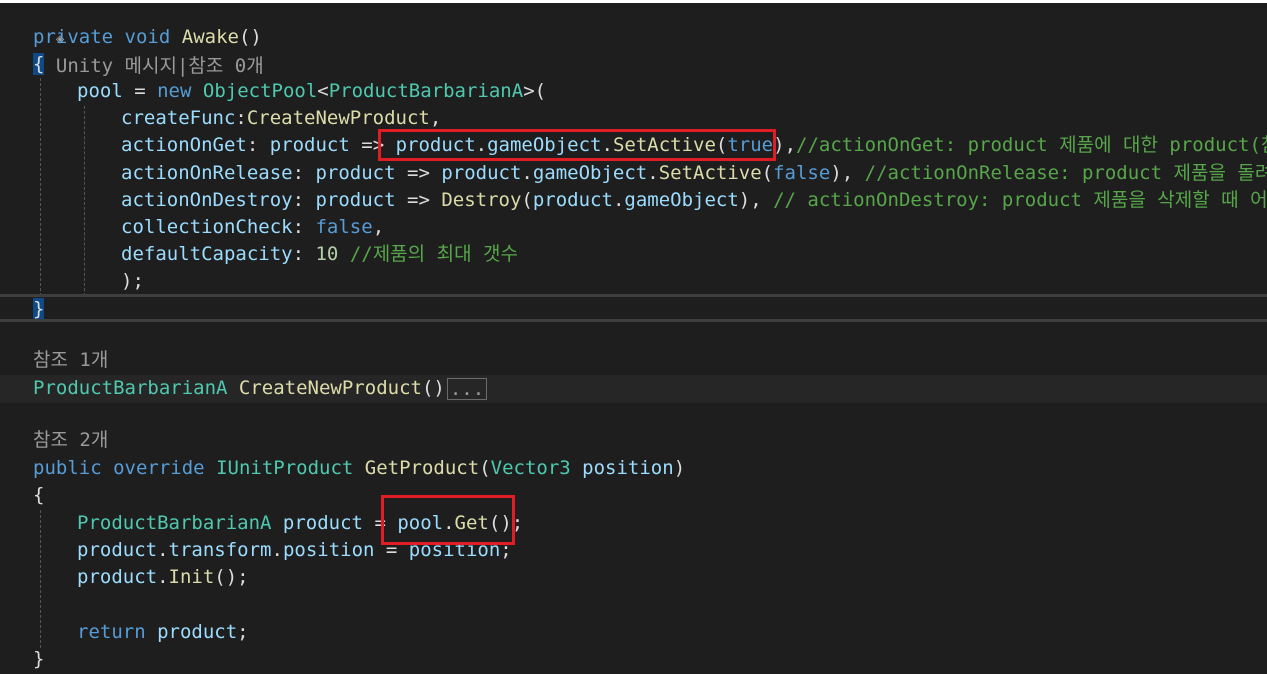  I want to click on code-line-close-brace: }, so click(38, 659).